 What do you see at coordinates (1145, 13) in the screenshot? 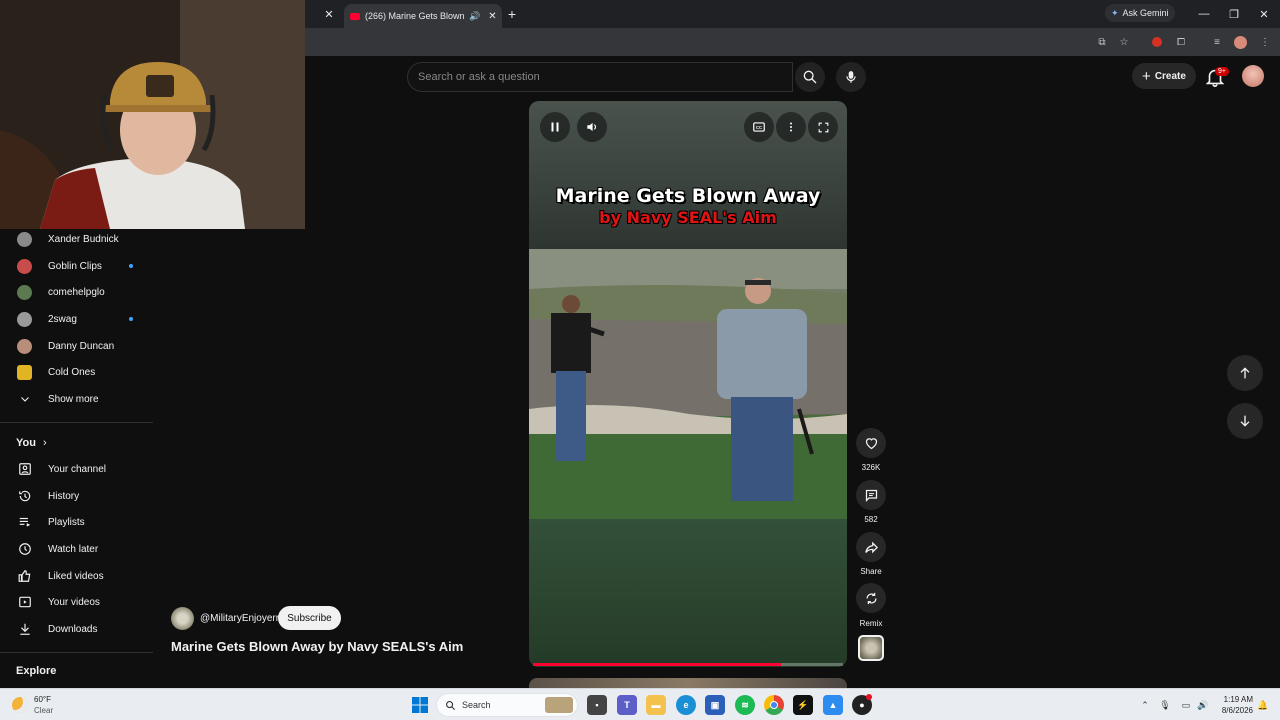
I see `ask-gemini-label: Ask Gemini` at bounding box center [1145, 13].